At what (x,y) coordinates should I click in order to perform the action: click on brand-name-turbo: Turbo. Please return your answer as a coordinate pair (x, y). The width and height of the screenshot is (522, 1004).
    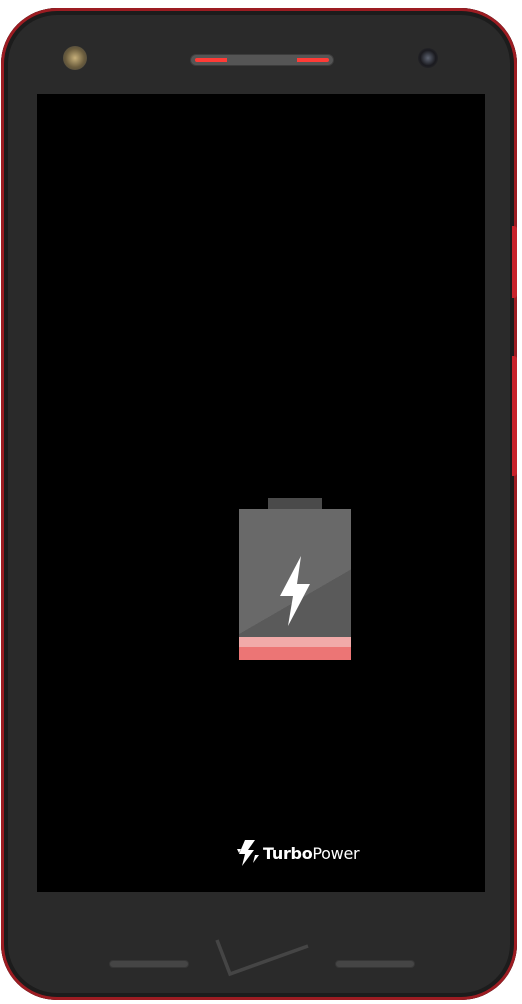
    Looking at the image, I should click on (288, 853).